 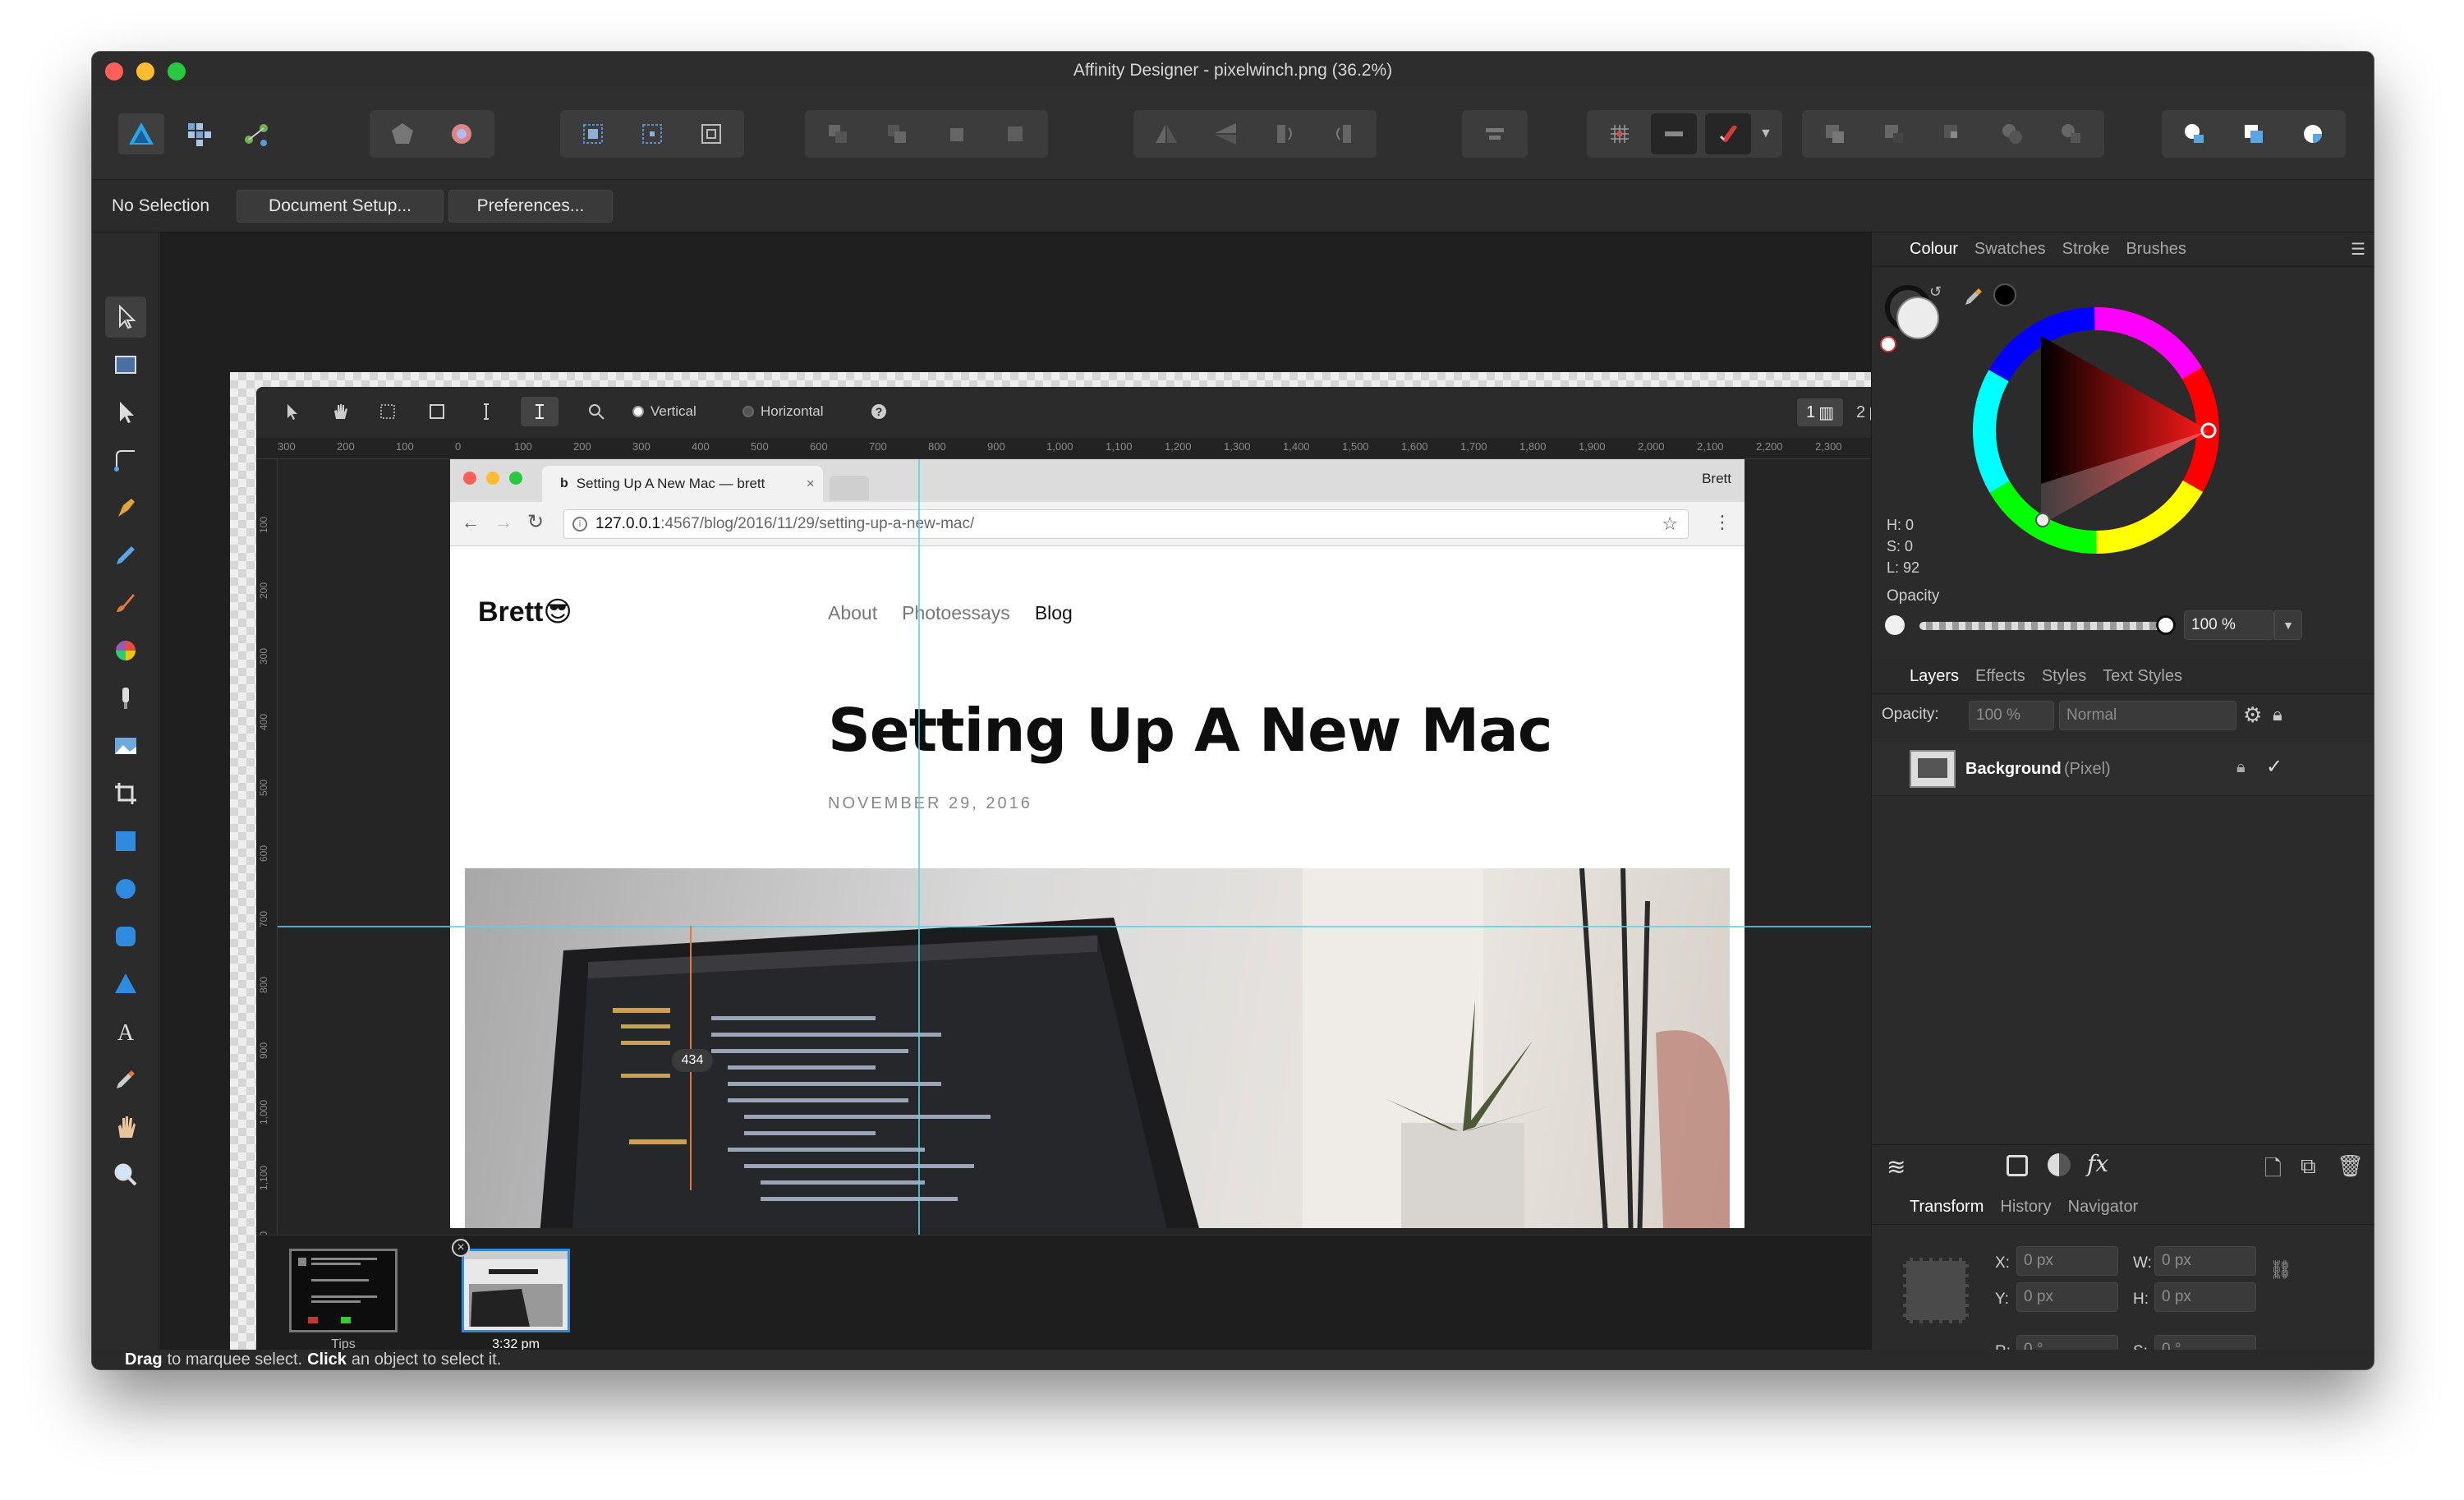 What do you see at coordinates (2156, 250) in the screenshot?
I see `tab-brushes: Brushes` at bounding box center [2156, 250].